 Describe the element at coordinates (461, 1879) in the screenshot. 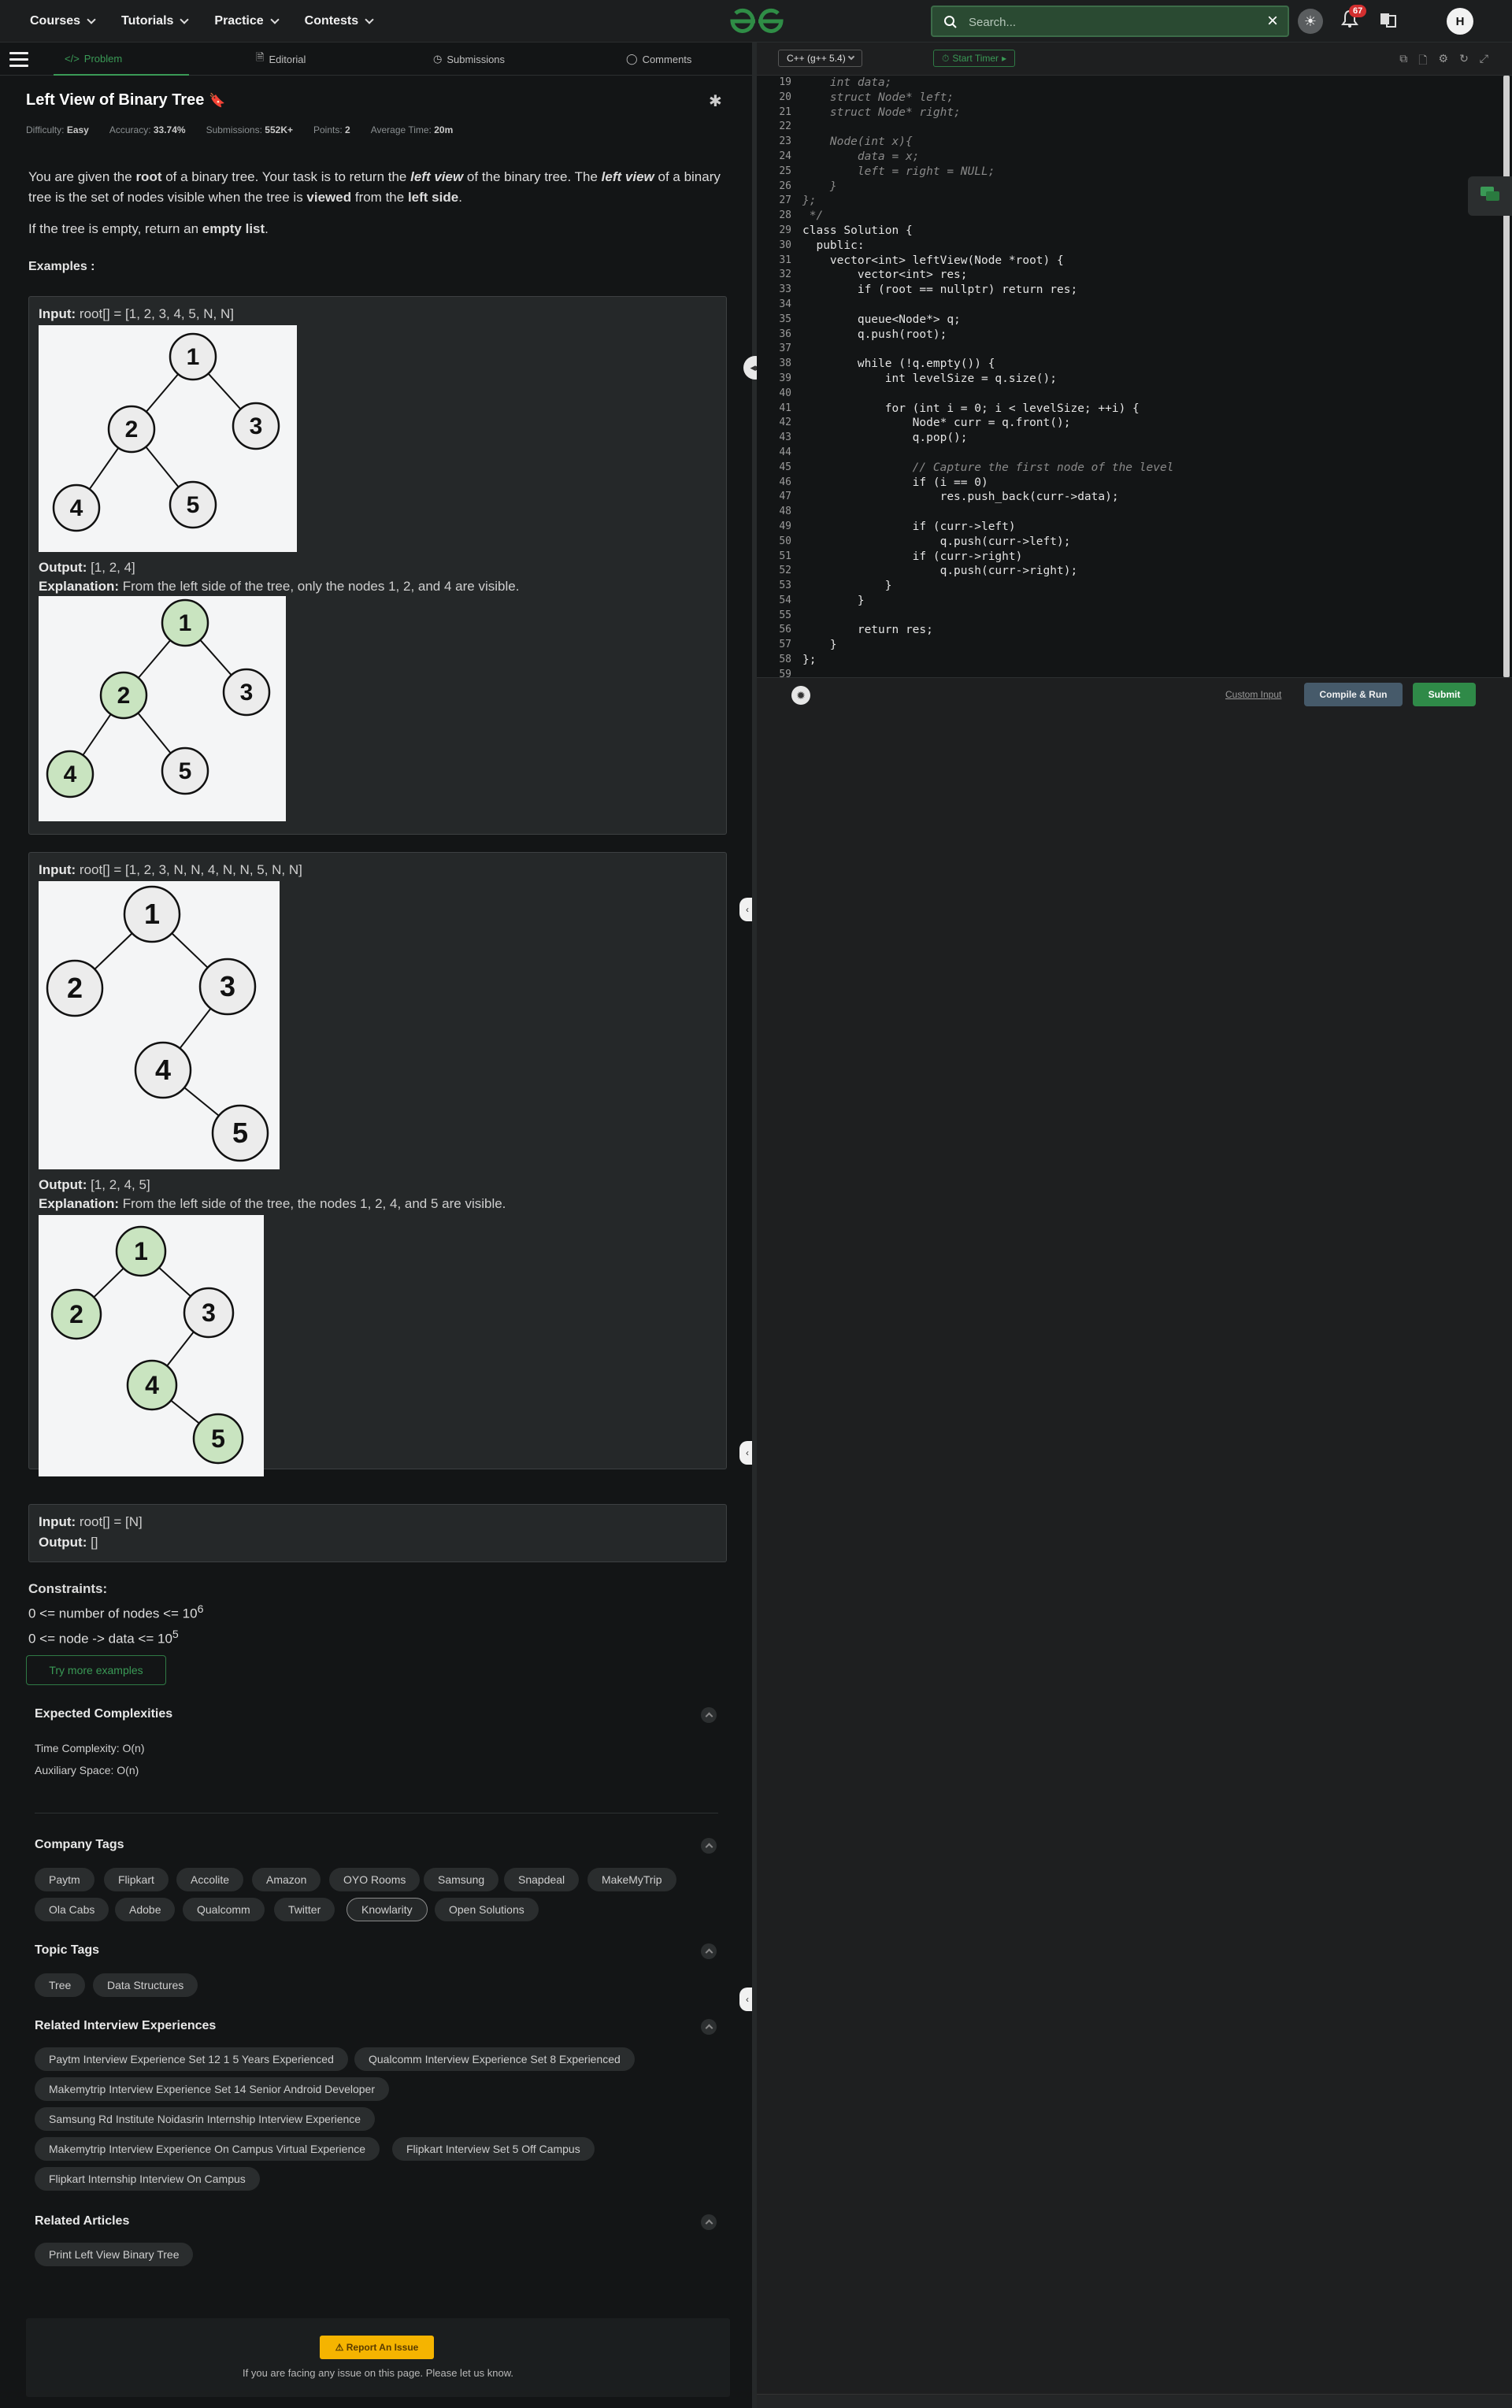

I see `company-tag: Samsung` at that location.